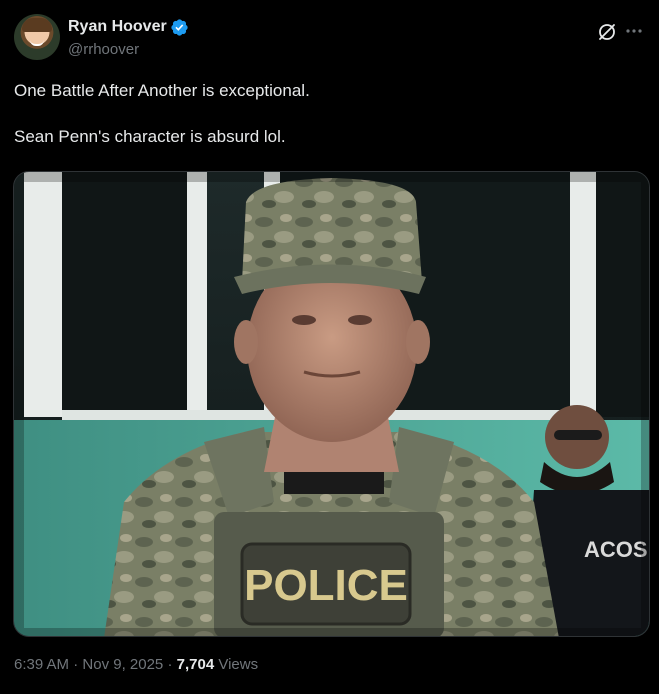 The height and width of the screenshot is (694, 659). I want to click on handle: @rrhoover, so click(128, 49).